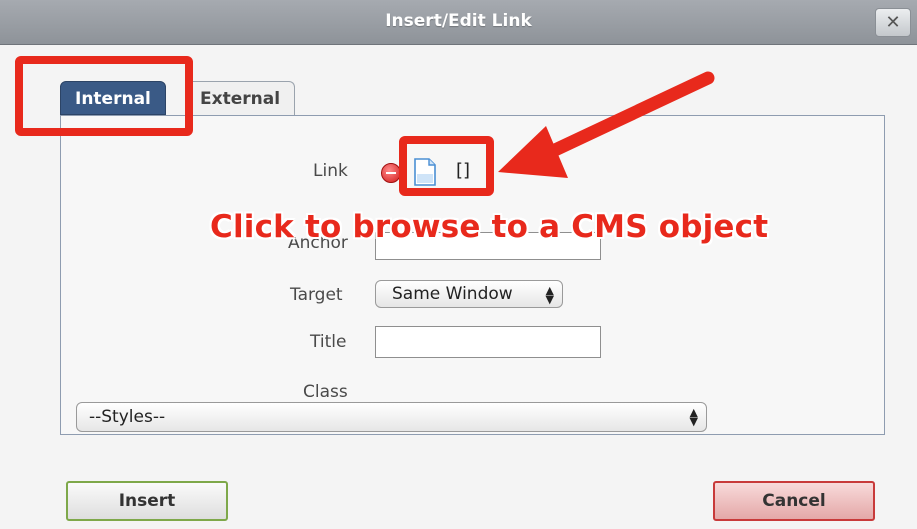  Describe the element at coordinates (893, 22) in the screenshot. I see `close-button: ✕` at that location.